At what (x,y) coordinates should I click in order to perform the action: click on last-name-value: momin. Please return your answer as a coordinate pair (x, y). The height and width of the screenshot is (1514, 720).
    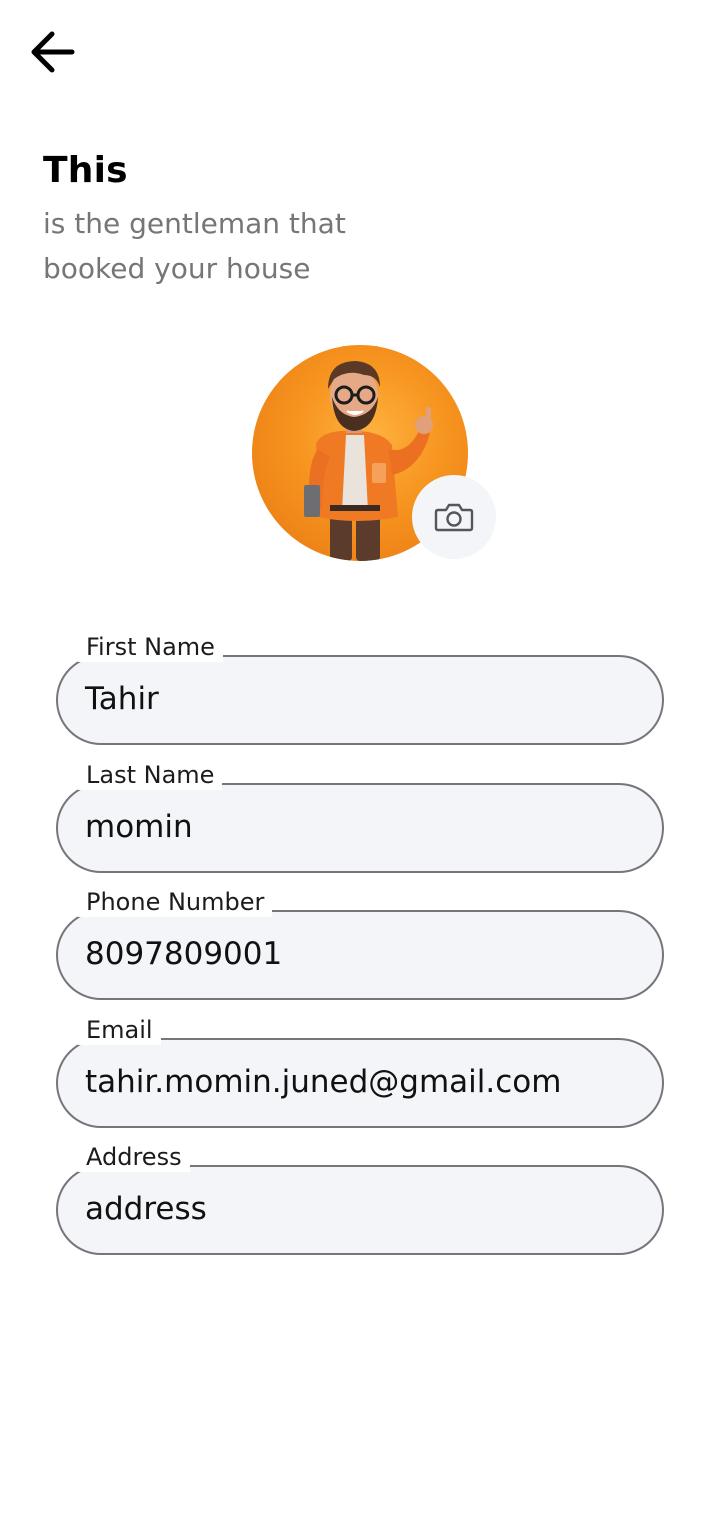
    Looking at the image, I should click on (139, 827).